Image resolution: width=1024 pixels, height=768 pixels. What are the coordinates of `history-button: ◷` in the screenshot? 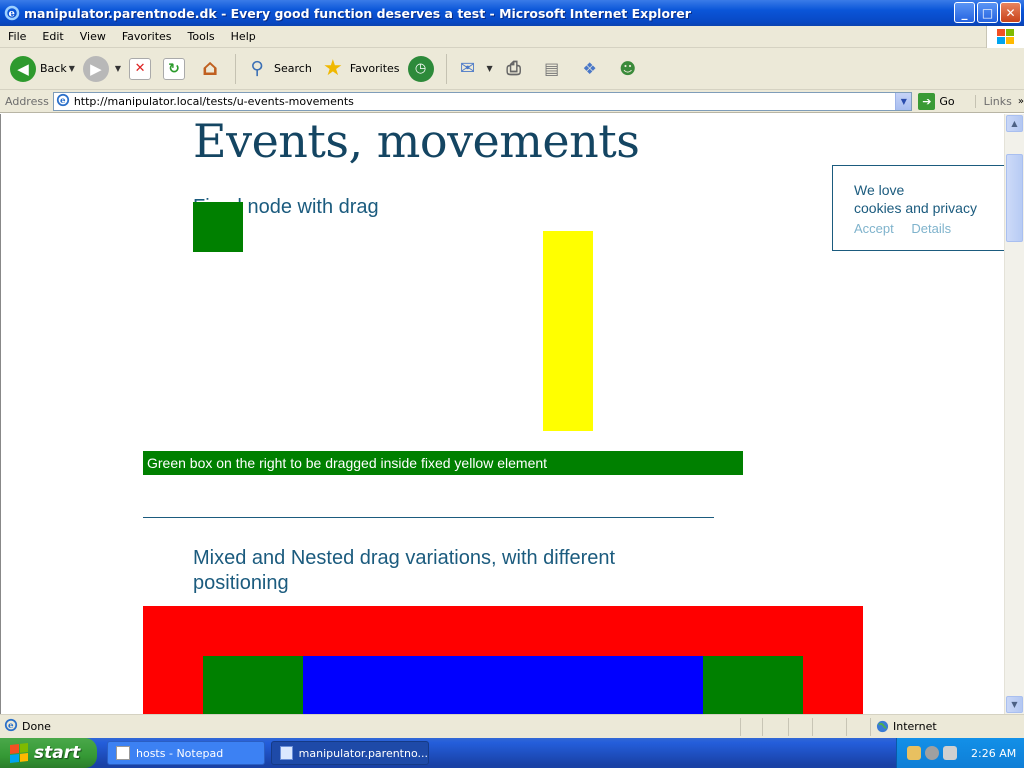 It's located at (423, 69).